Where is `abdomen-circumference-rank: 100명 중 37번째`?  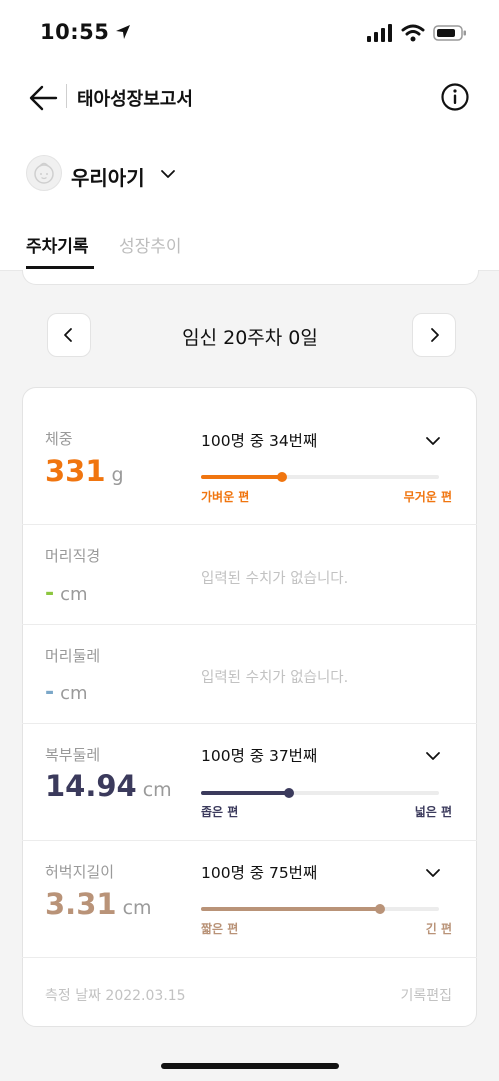 abdomen-circumference-rank: 100명 중 37번째 is located at coordinates (259, 756).